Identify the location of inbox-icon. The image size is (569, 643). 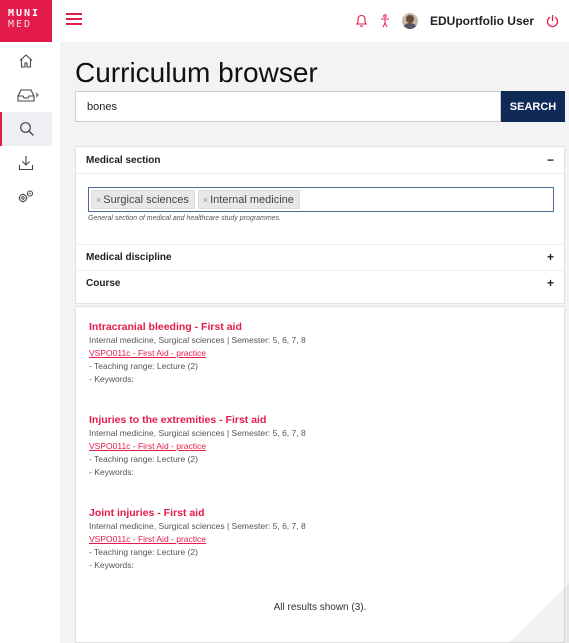
(26, 95).